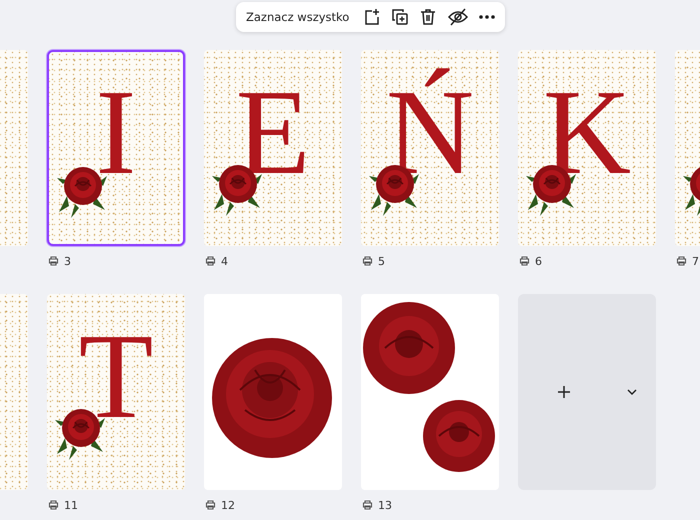 This screenshot has height=520, width=700. What do you see at coordinates (300, 17) in the screenshot?
I see `select-all-button: Zaznacz wszystko` at bounding box center [300, 17].